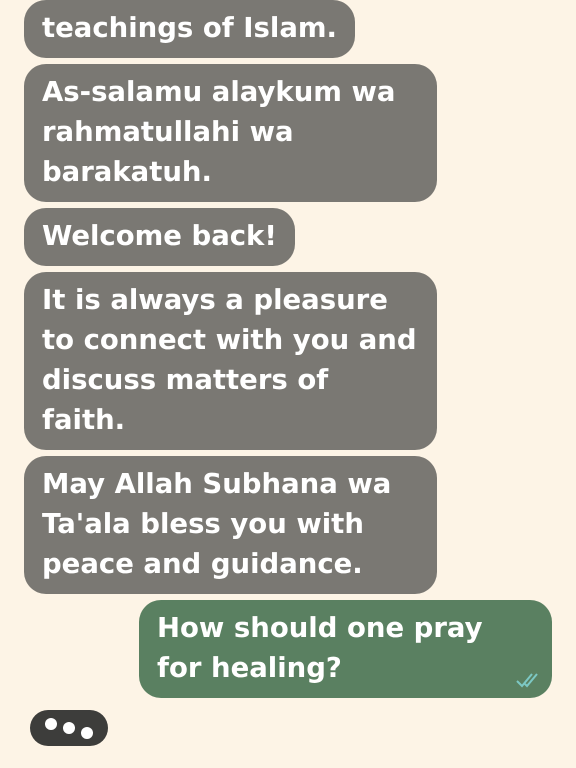 The image size is (576, 768). Describe the element at coordinates (345, 649) in the screenshot. I see `message-bubble: How should one pray for healing?` at that location.